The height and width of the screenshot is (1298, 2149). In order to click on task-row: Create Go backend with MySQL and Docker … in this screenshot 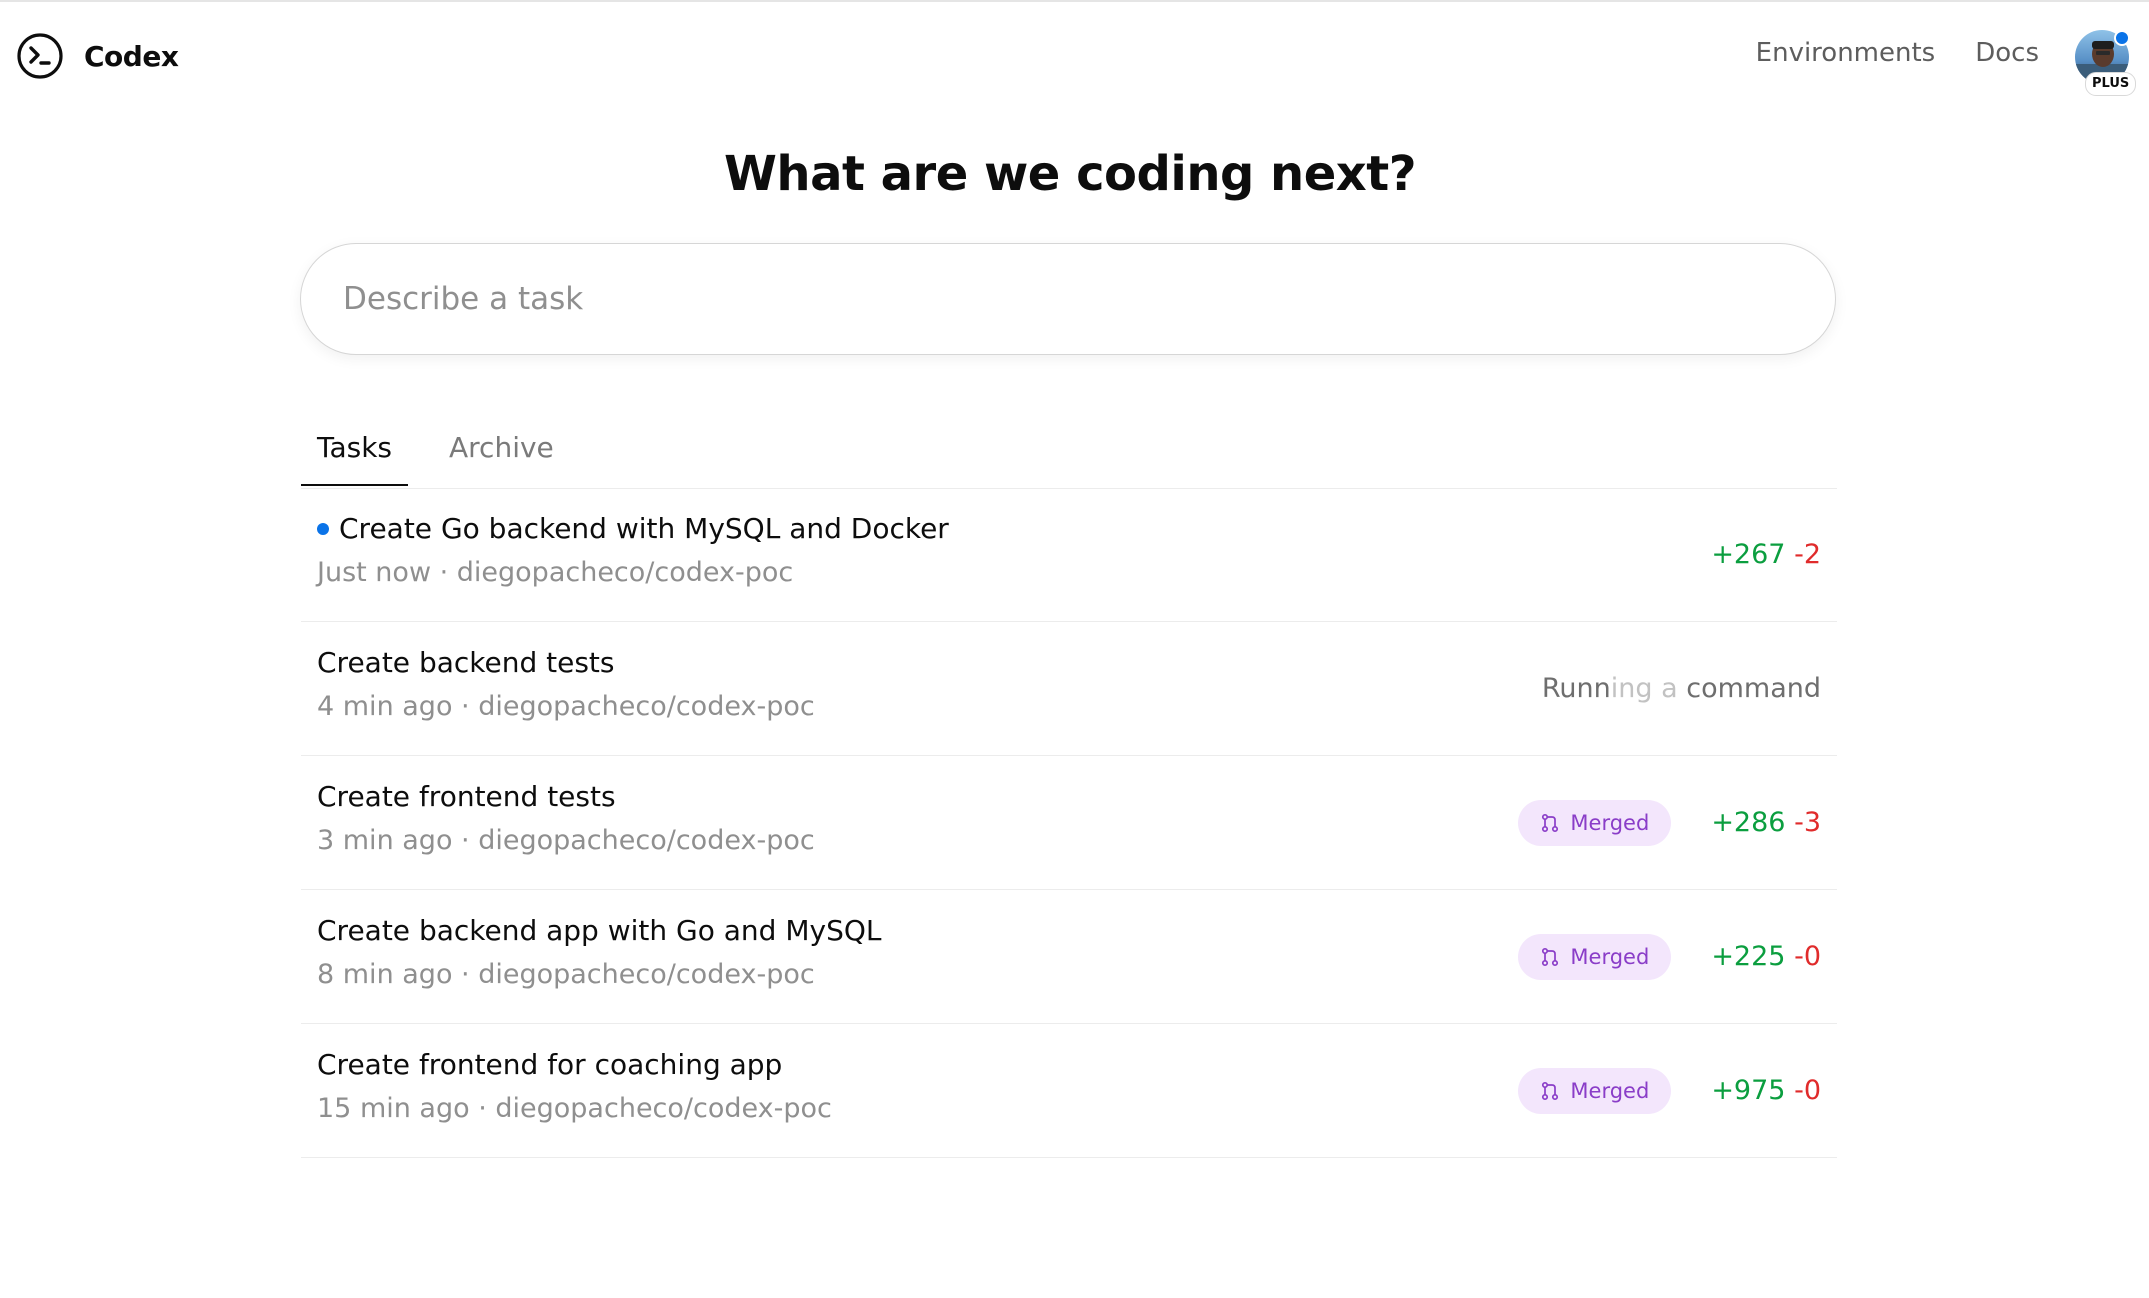, I will do `click(1069, 555)`.